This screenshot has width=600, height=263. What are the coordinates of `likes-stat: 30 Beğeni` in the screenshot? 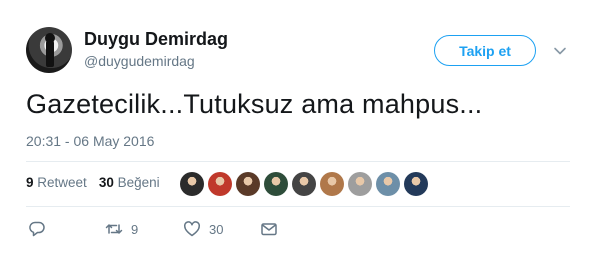 It's located at (129, 182).